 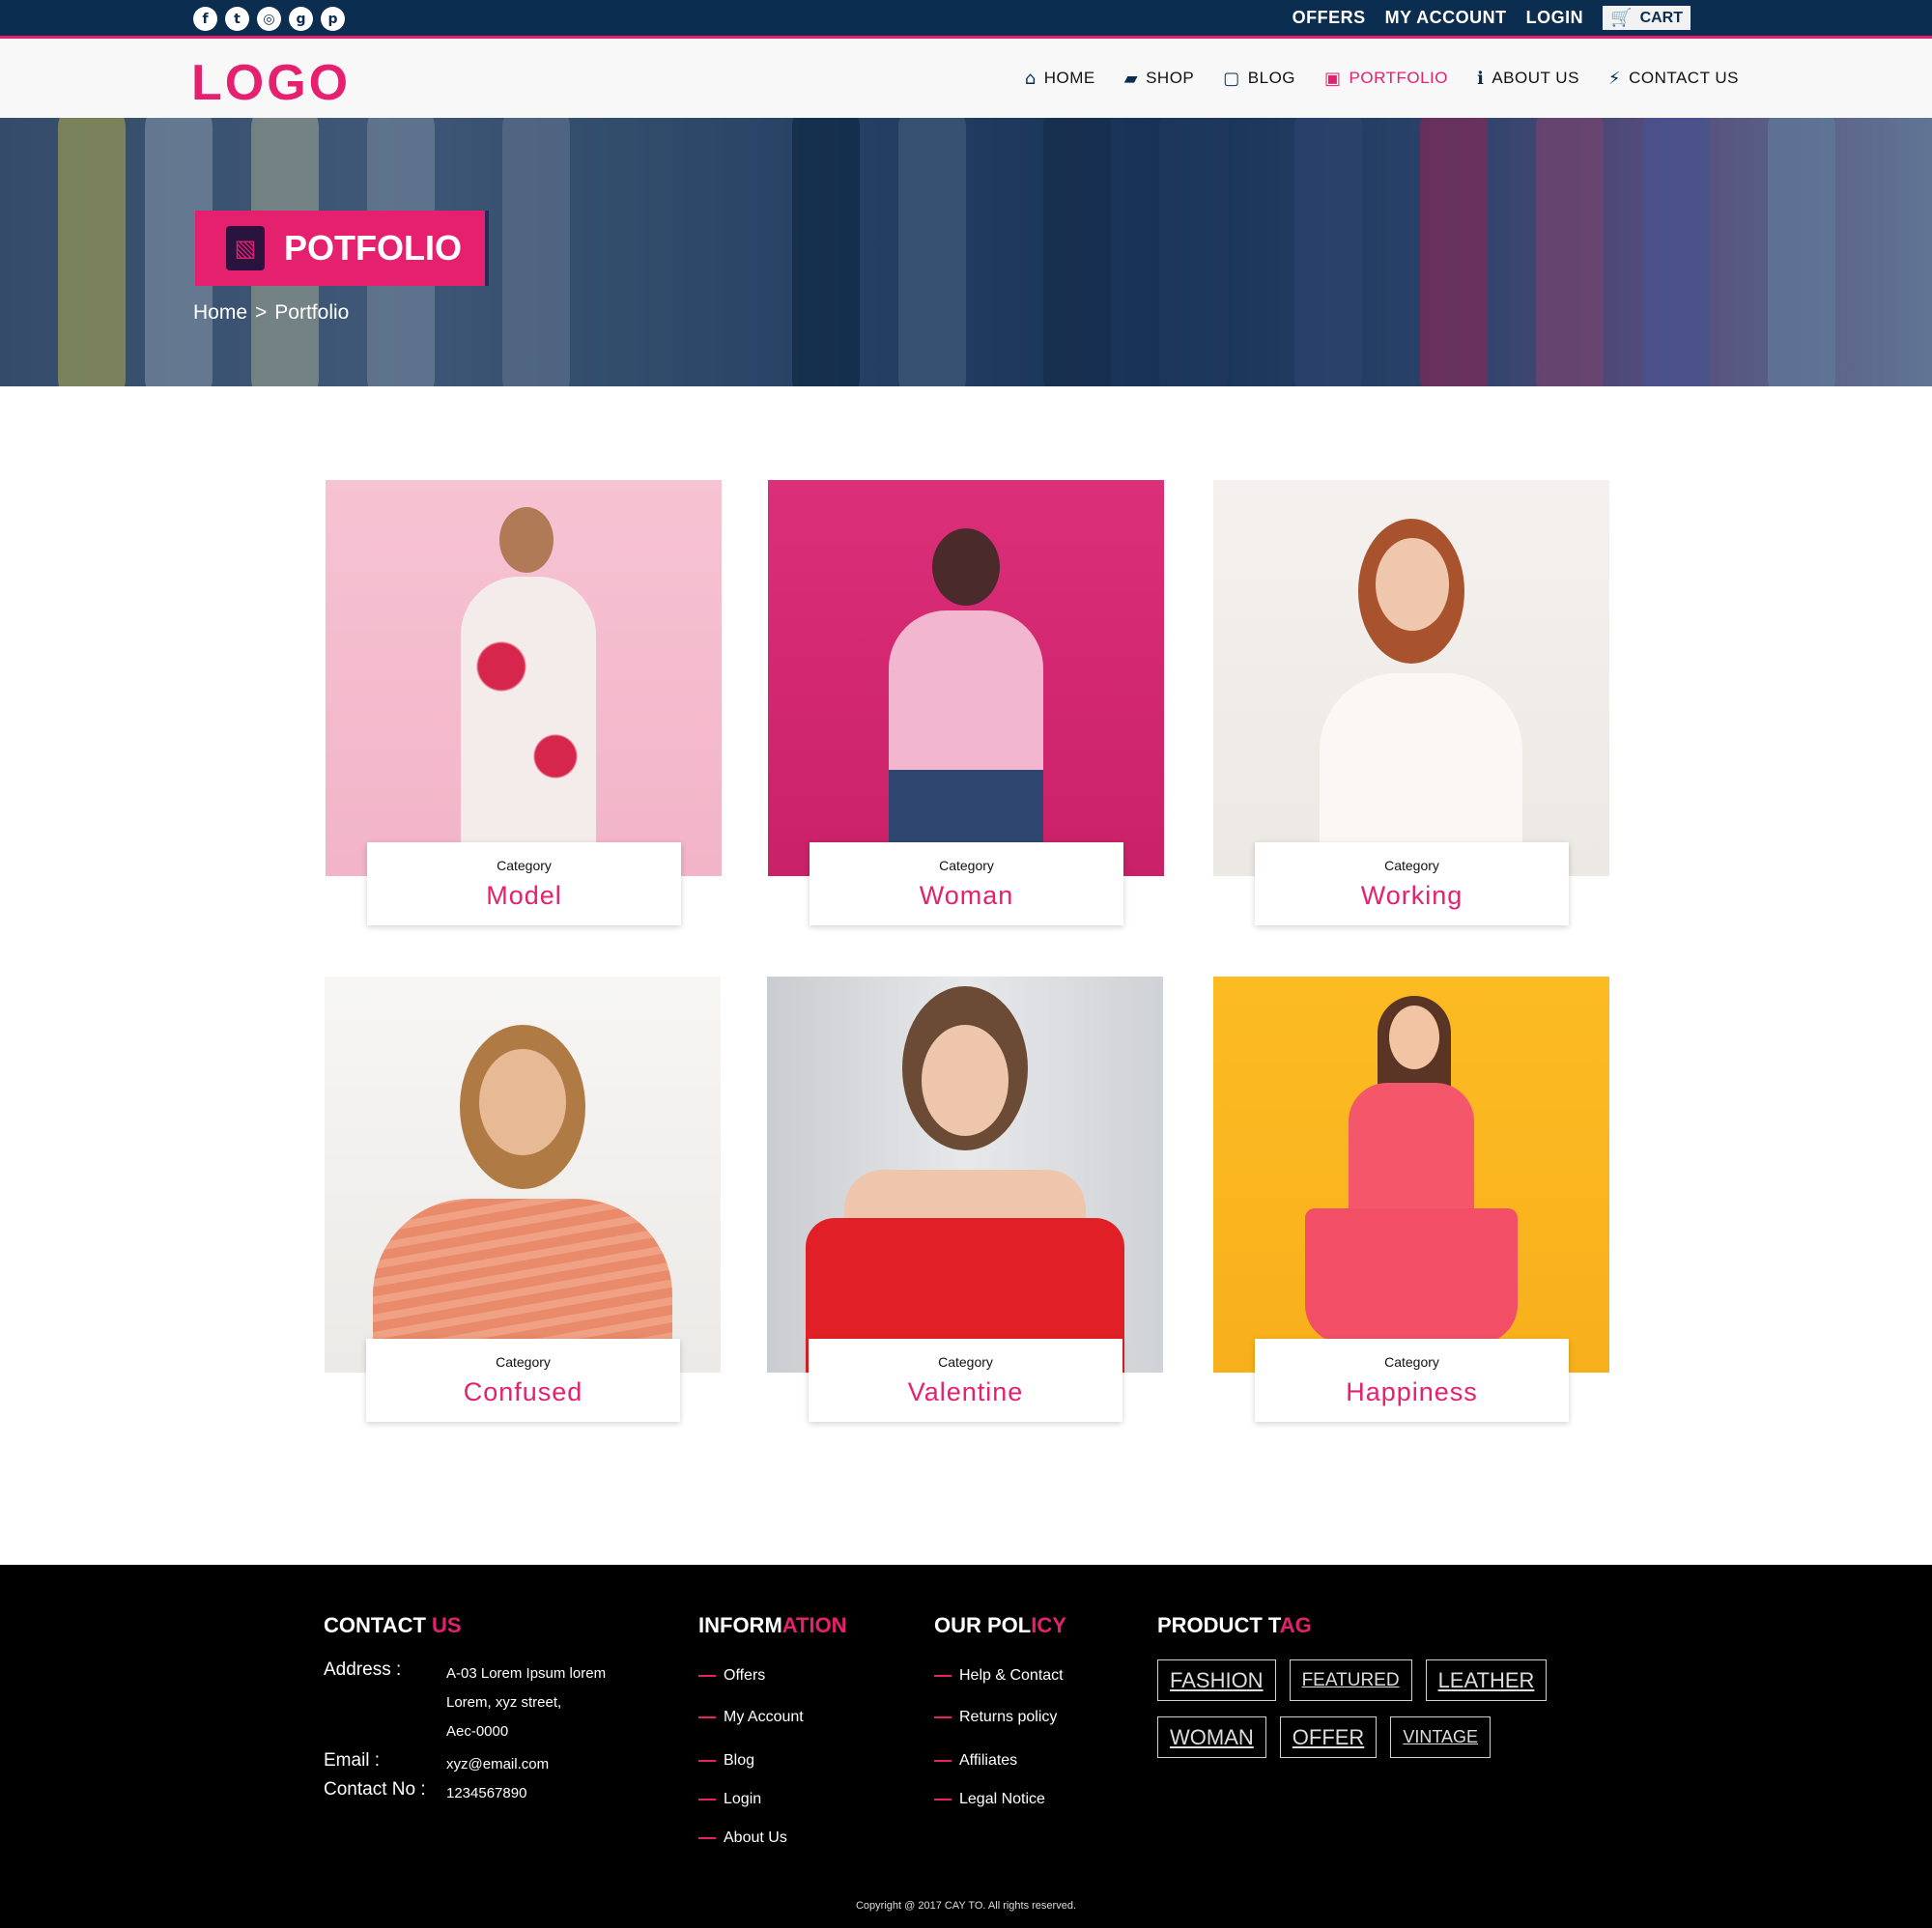 What do you see at coordinates (751, 1718) in the screenshot?
I see `footer-link-my-account: My Account` at bounding box center [751, 1718].